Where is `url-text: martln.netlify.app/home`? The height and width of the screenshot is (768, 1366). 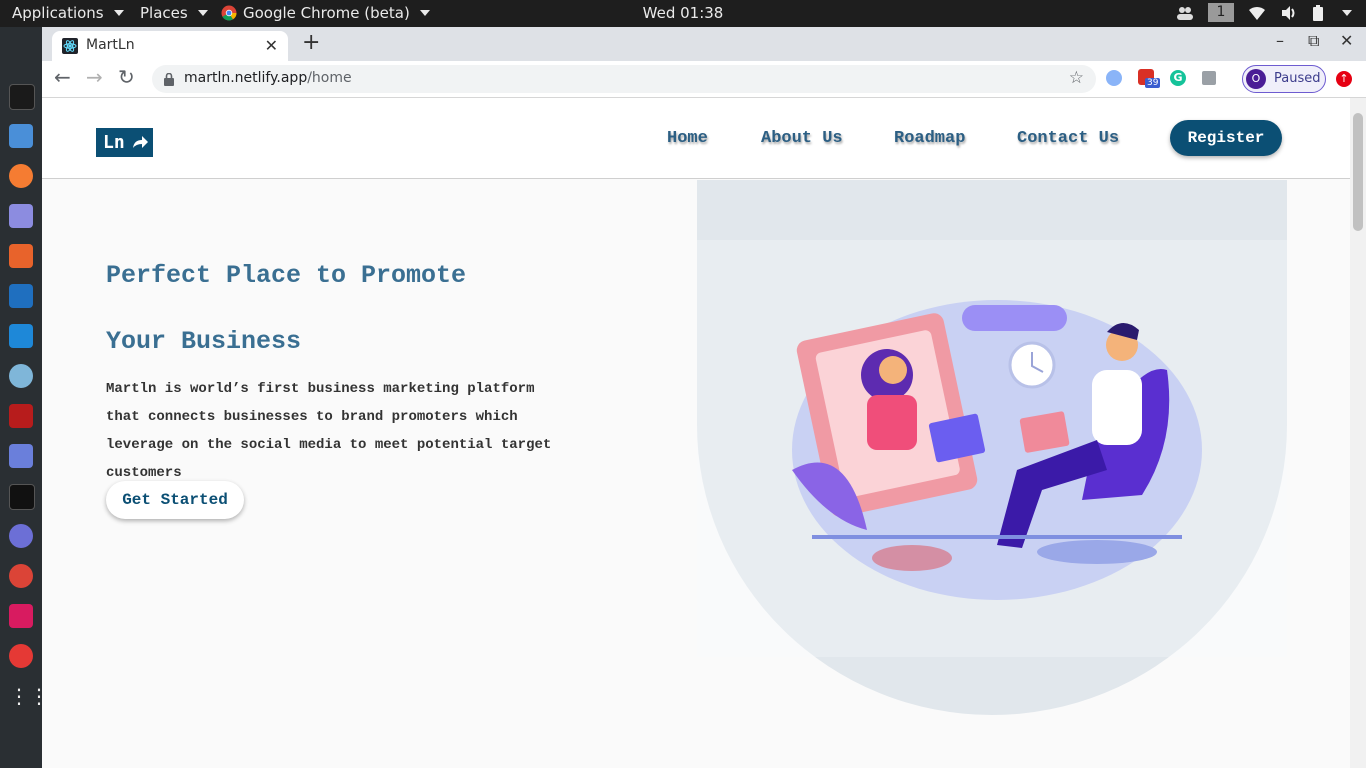 url-text: martln.netlify.app/home is located at coordinates (268, 78).